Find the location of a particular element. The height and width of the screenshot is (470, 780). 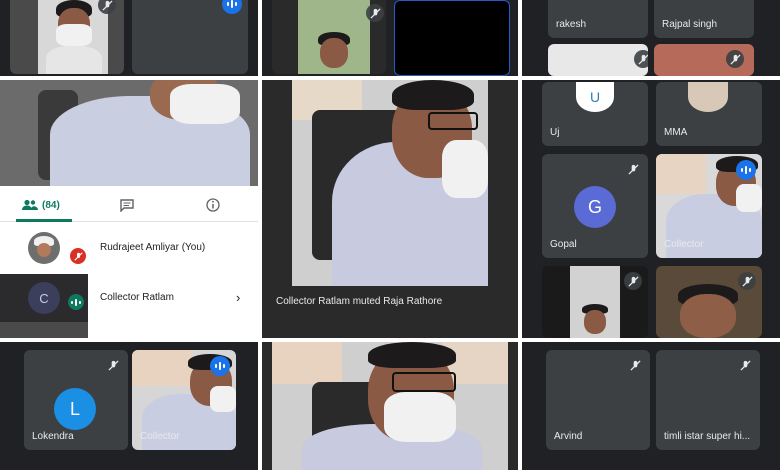

participant-name: rakesh is located at coordinates (571, 24).